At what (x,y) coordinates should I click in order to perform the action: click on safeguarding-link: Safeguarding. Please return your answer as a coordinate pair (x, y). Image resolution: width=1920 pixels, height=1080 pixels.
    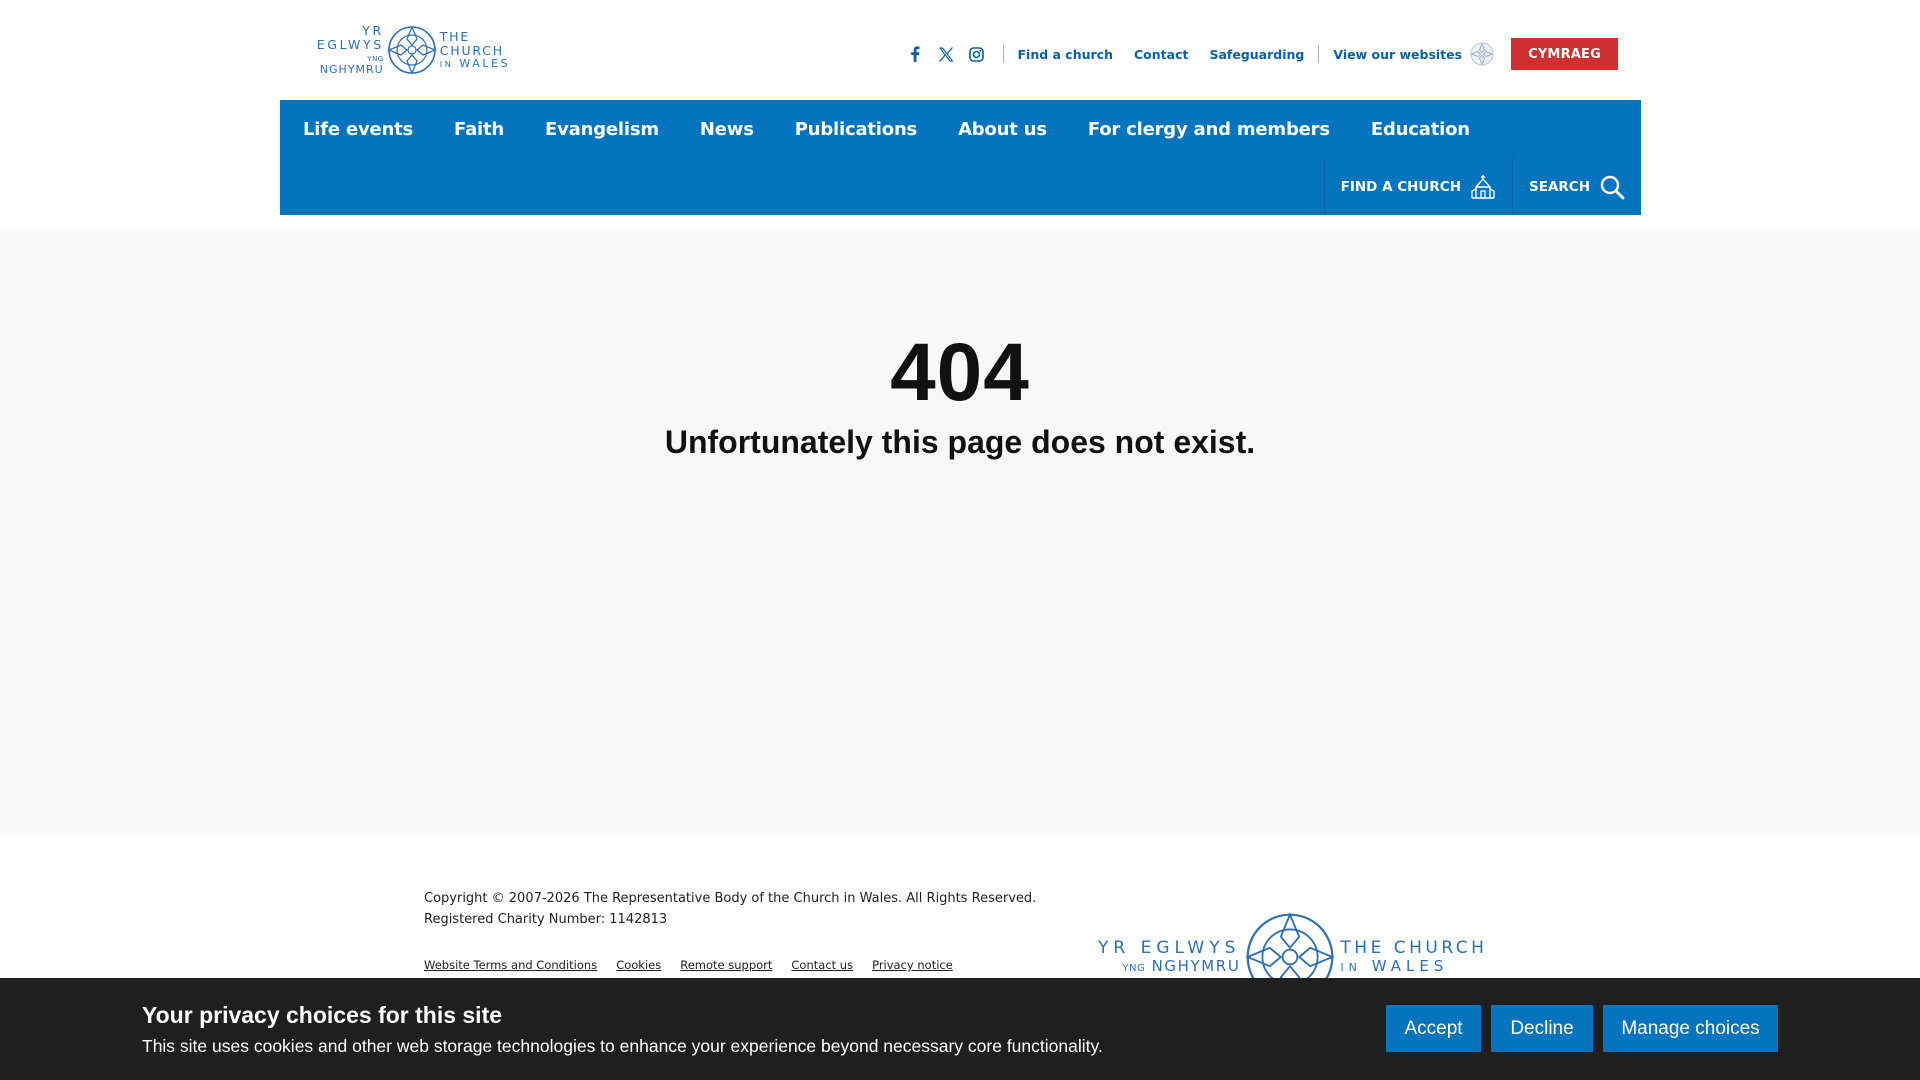
    Looking at the image, I should click on (1256, 54).